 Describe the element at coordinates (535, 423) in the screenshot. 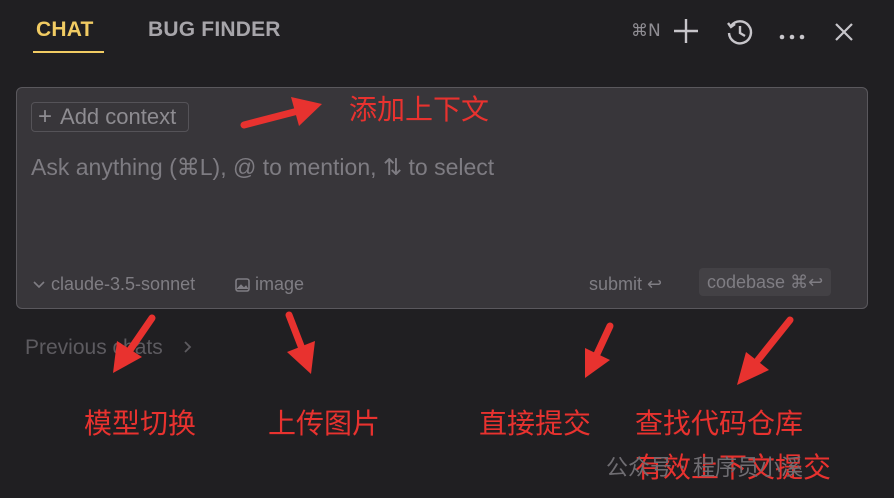

I see `annotation-direct-submit: 直接提交` at that location.